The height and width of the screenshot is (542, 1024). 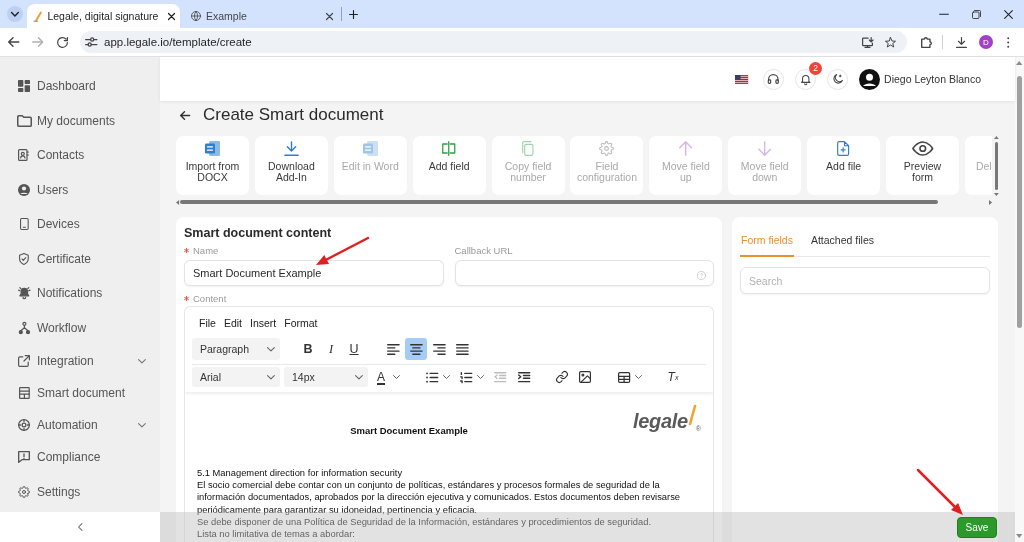 What do you see at coordinates (314, 273) in the screenshot?
I see `name-field: Smart Document Example` at bounding box center [314, 273].